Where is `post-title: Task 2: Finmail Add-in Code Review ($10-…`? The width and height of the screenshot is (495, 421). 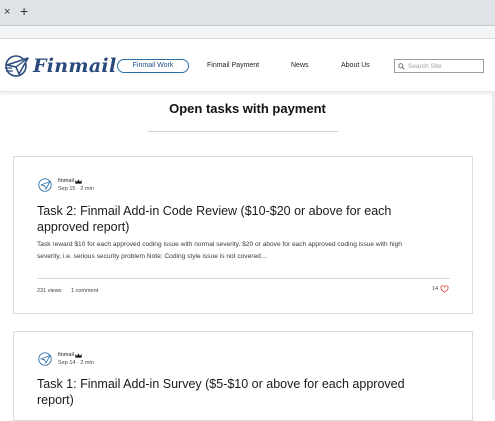 post-title: Task 2: Finmail Add-in Code Review ($10-… is located at coordinates (237, 219).